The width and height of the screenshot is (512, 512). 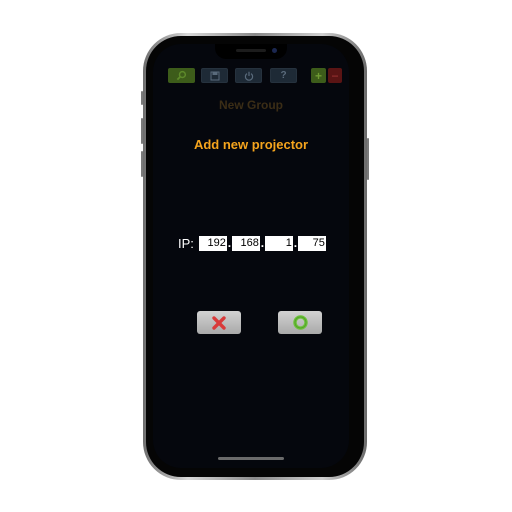 I want to click on silent-switch, so click(x=142, y=98).